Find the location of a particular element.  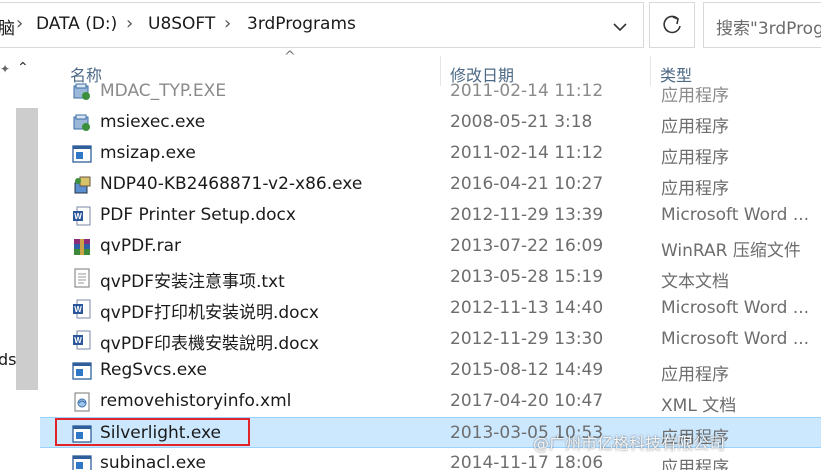

file-row: MDAC_TYP.EXE 2011-02-14 11:12 应用程序 is located at coordinates (430, 93).